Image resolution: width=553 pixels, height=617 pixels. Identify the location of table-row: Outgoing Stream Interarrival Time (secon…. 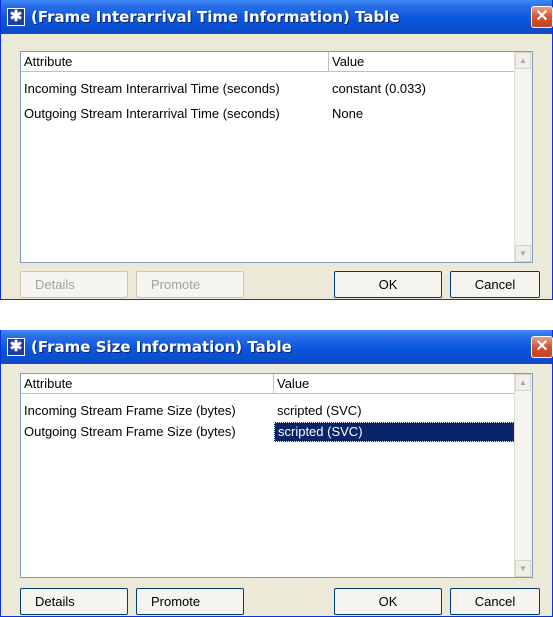
(268, 114).